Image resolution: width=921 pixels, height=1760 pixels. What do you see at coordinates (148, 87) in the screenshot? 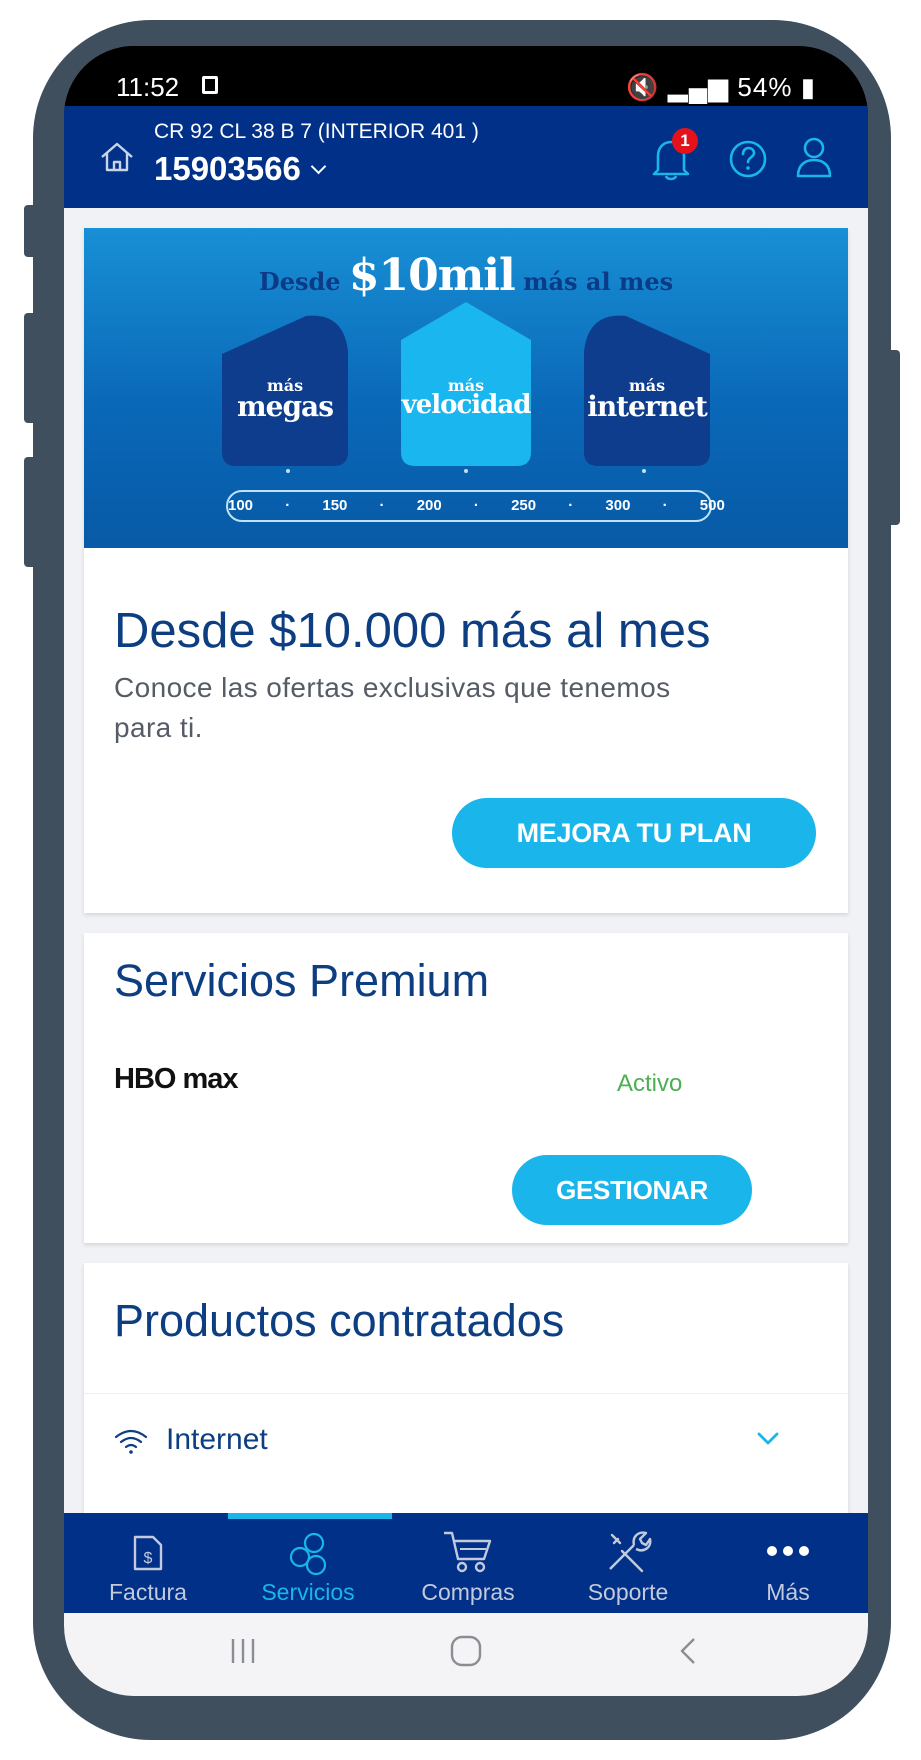
I see `status-time: 11:52` at bounding box center [148, 87].